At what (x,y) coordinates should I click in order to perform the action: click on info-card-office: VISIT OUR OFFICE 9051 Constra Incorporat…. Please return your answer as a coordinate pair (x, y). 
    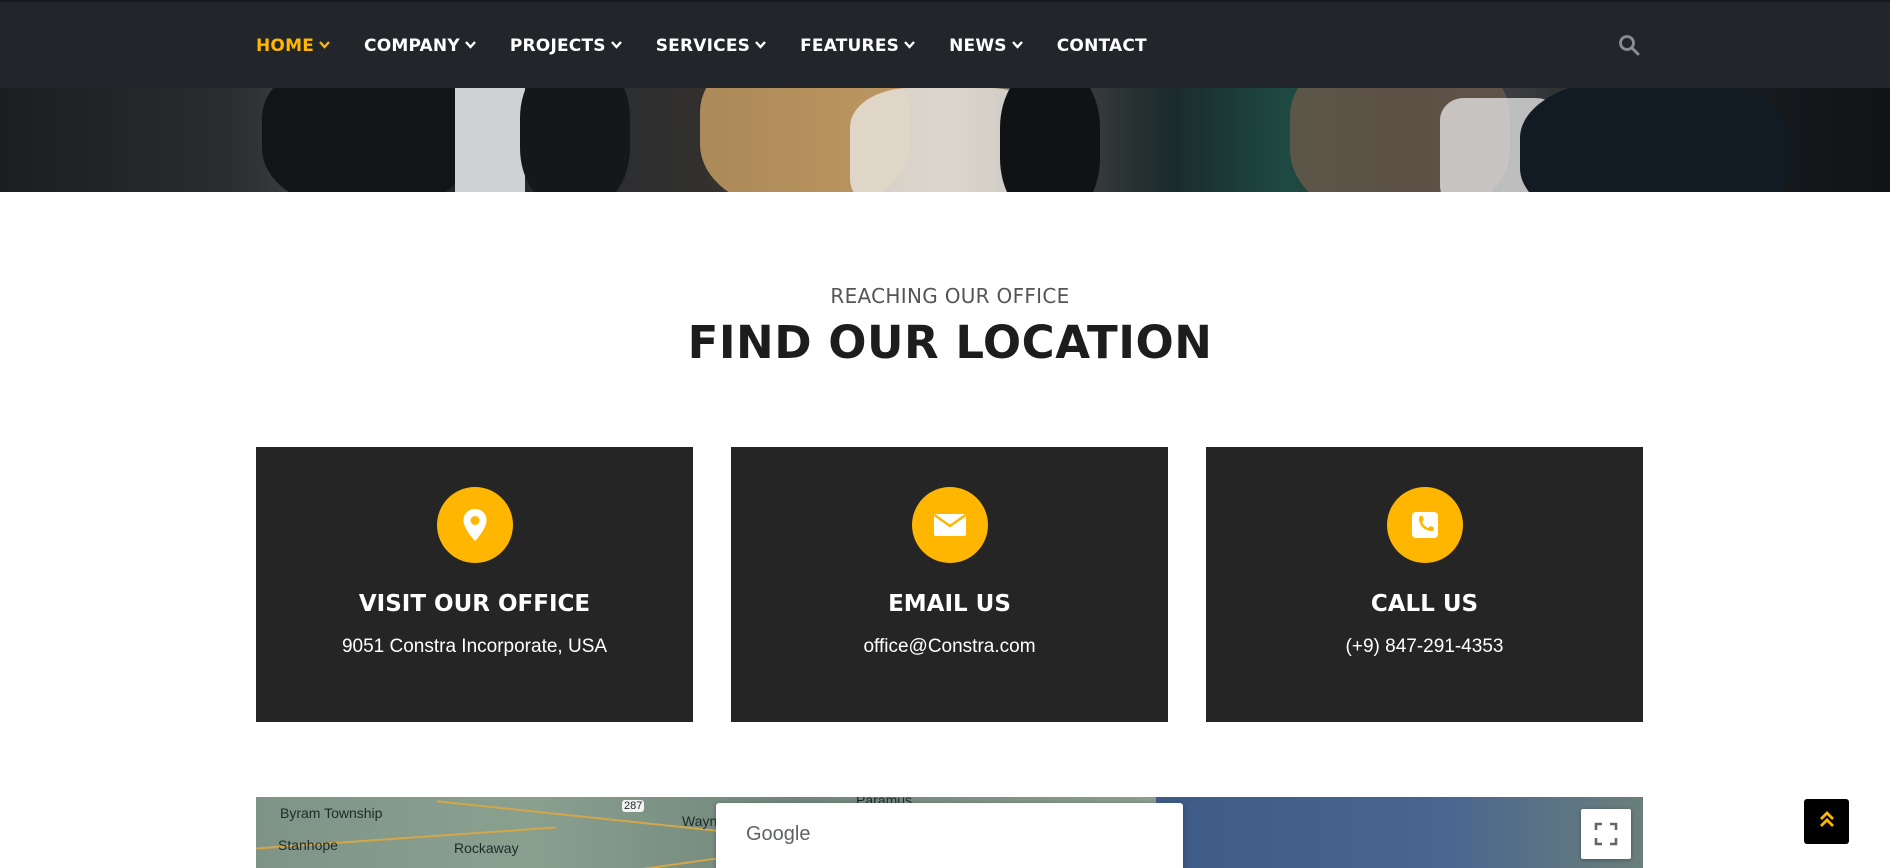
    Looking at the image, I should click on (474, 584).